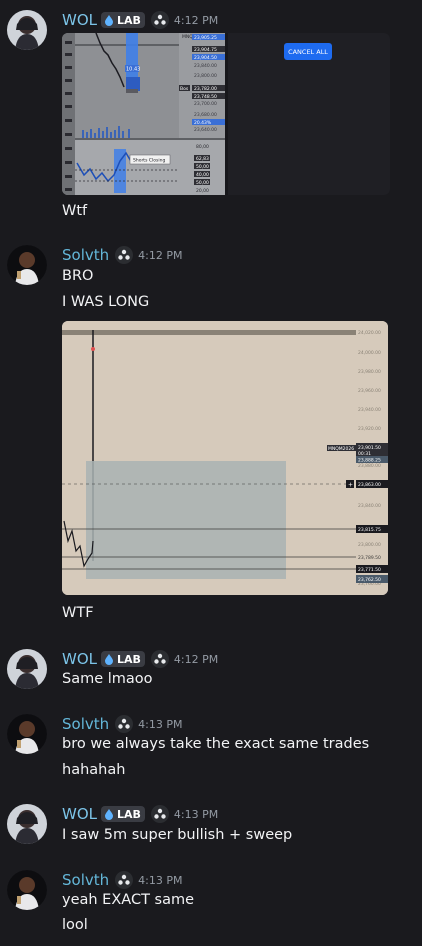 The width and height of the screenshot is (422, 946). I want to click on bos-label: Bos, so click(184, 89).